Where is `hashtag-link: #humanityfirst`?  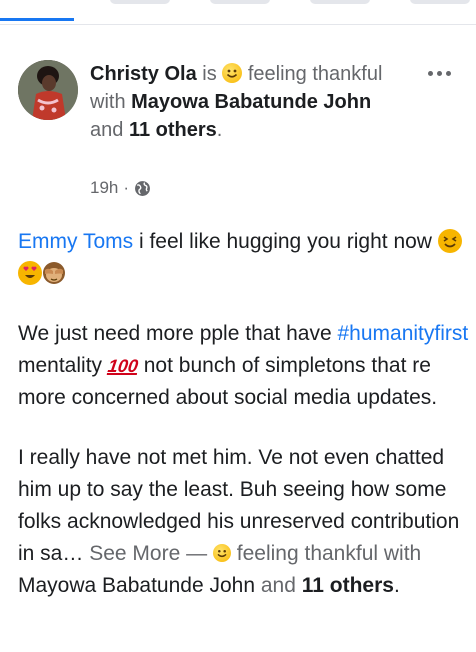 hashtag-link: #humanityfirst is located at coordinates (402, 333).